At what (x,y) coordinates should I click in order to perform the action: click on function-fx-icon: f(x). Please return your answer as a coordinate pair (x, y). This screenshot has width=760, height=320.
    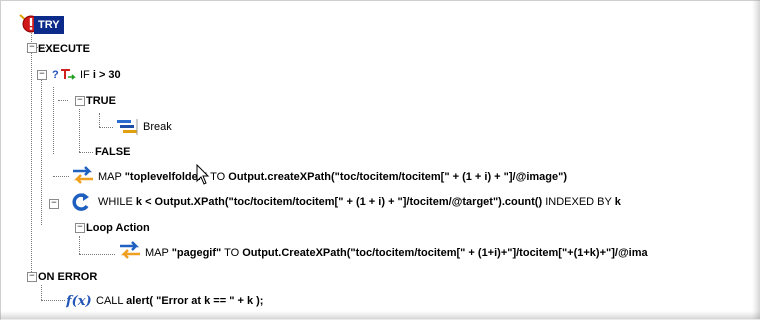
    Looking at the image, I should click on (78, 300).